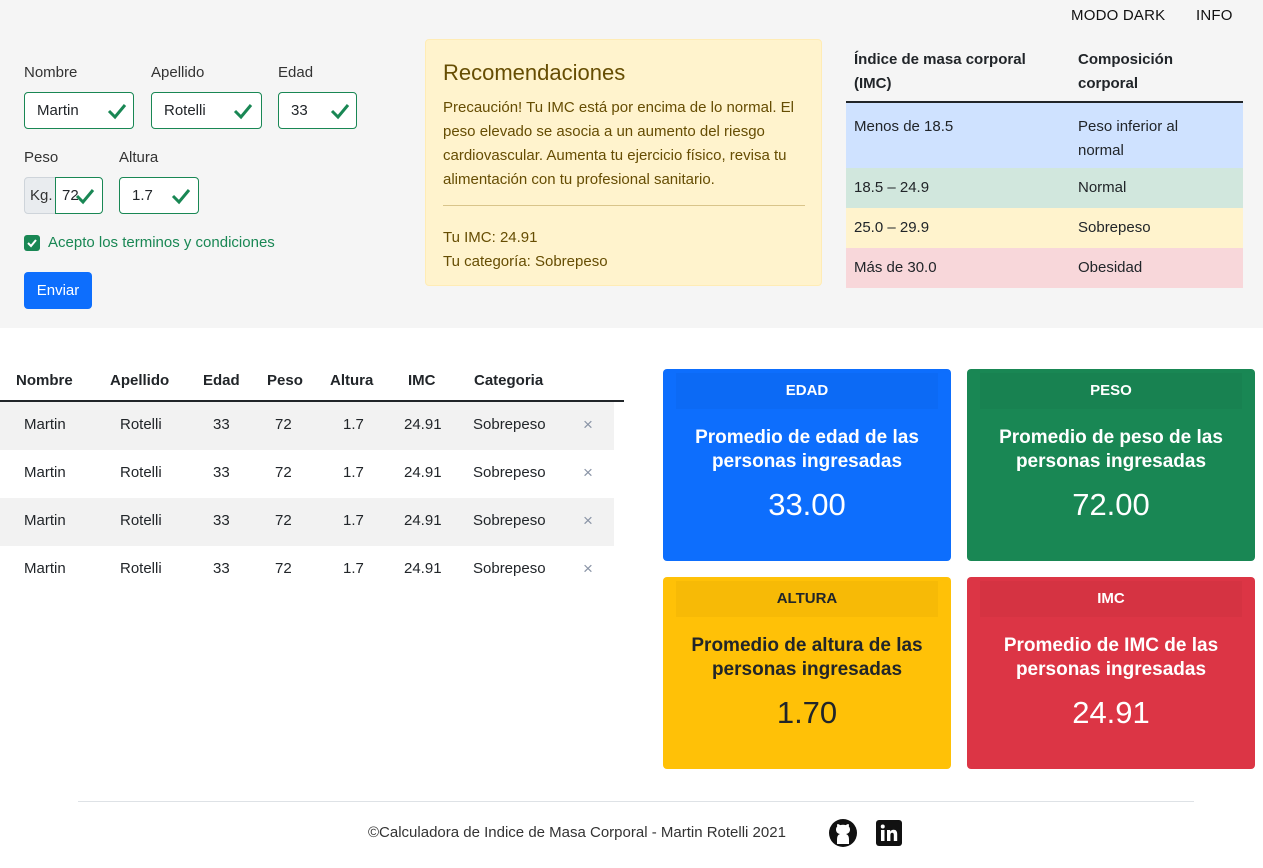 This screenshot has width=1263, height=868. What do you see at coordinates (807, 391) in the screenshot?
I see `edad-card-header: EDAD` at bounding box center [807, 391].